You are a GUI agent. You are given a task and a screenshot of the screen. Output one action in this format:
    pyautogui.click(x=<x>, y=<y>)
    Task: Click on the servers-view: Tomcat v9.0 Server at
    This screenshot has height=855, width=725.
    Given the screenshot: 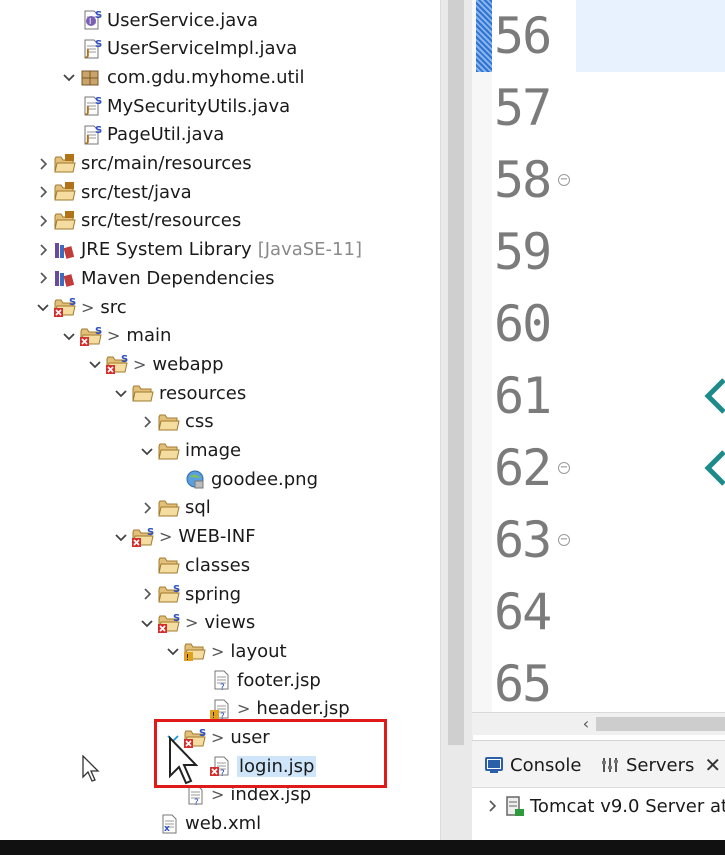 What is the action you would take?
    pyautogui.click(x=598, y=809)
    